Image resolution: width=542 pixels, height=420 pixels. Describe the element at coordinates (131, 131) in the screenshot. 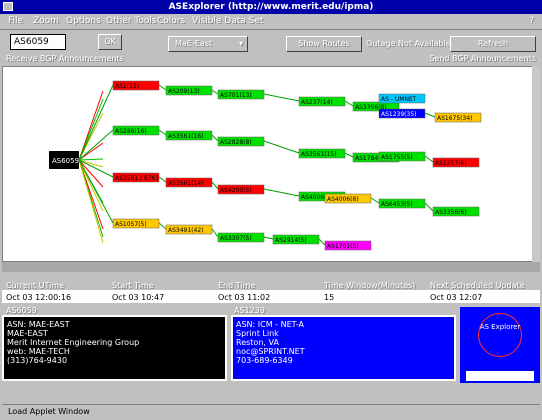

I see `as-node-label: AS286(16)` at that location.